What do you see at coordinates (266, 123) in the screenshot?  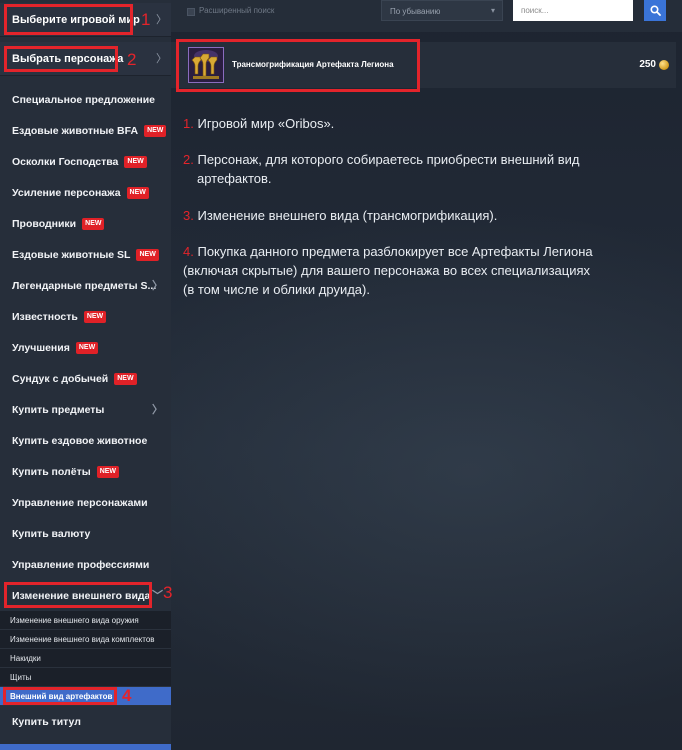 I see `note-text: Игровой мир «Oribos».` at bounding box center [266, 123].